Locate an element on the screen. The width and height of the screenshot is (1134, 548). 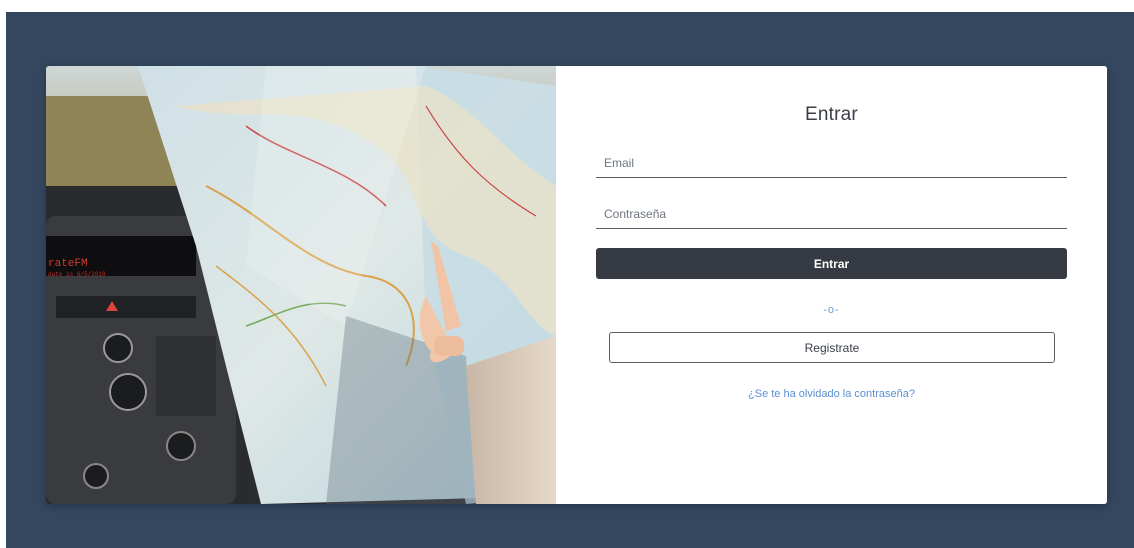
login-button: Entrar is located at coordinates (831, 263).